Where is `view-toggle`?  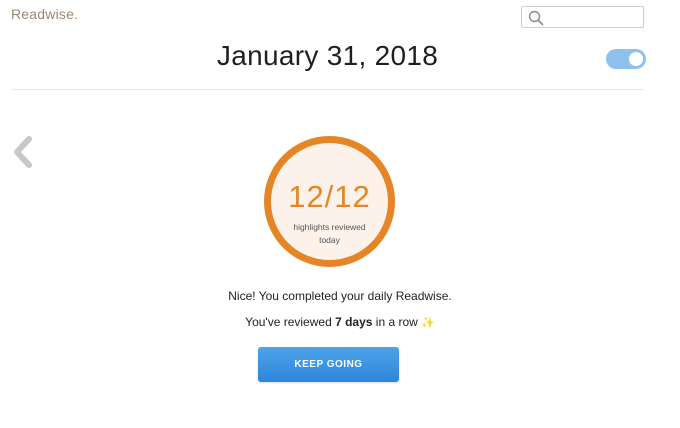
view-toggle is located at coordinates (626, 59).